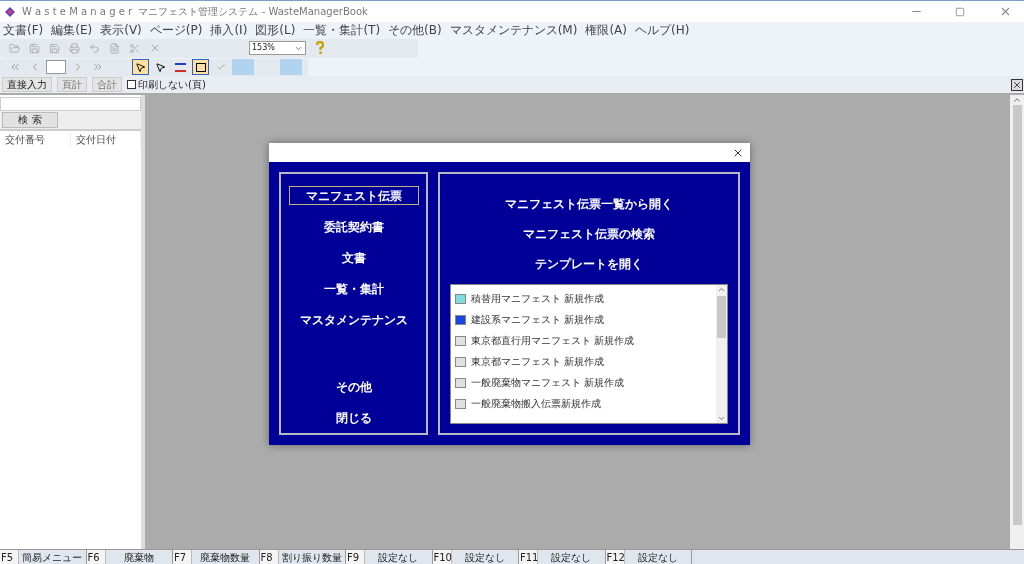 Image resolution: width=1024 pixels, height=564 pixels. I want to click on template-item: 一般廃棄物マニフェスト 新規作成, so click(583, 382).